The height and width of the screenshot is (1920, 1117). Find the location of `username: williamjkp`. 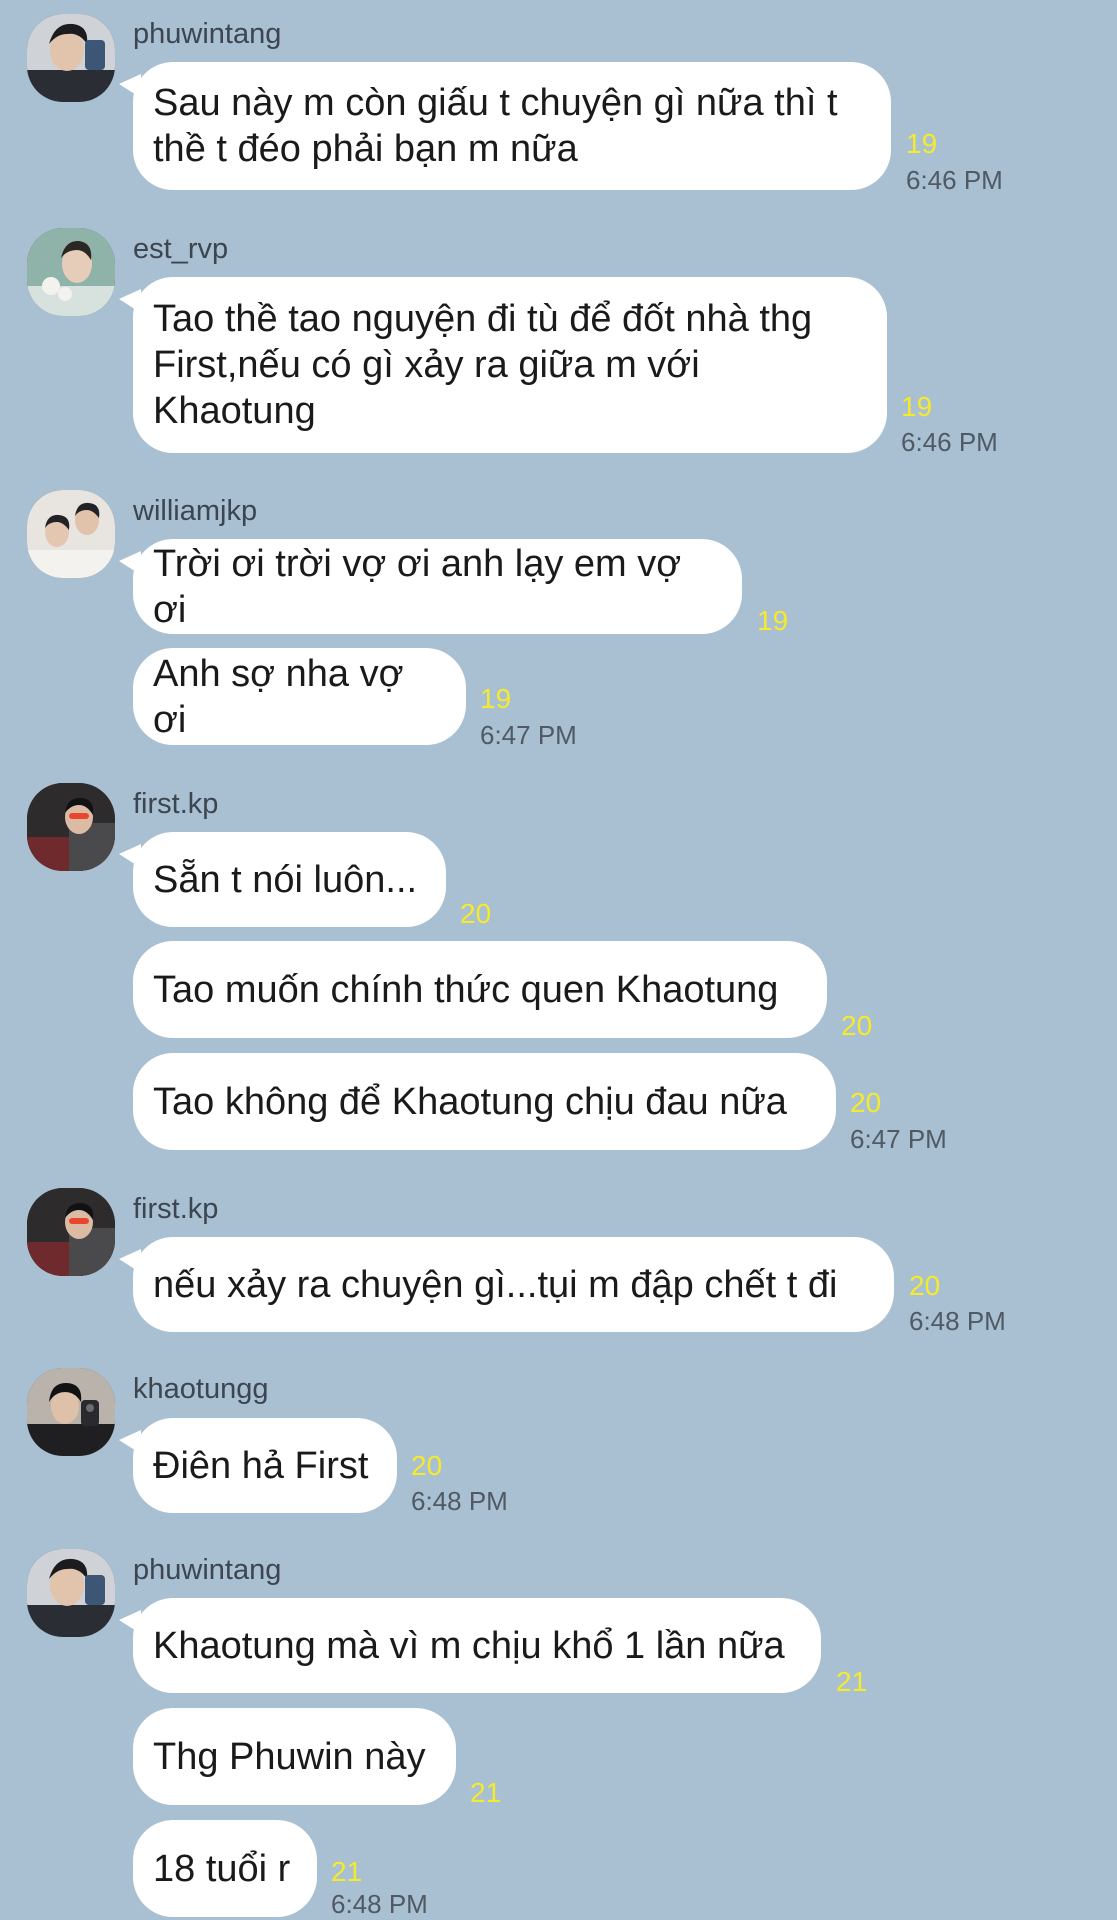

username: williamjkp is located at coordinates (195, 511).